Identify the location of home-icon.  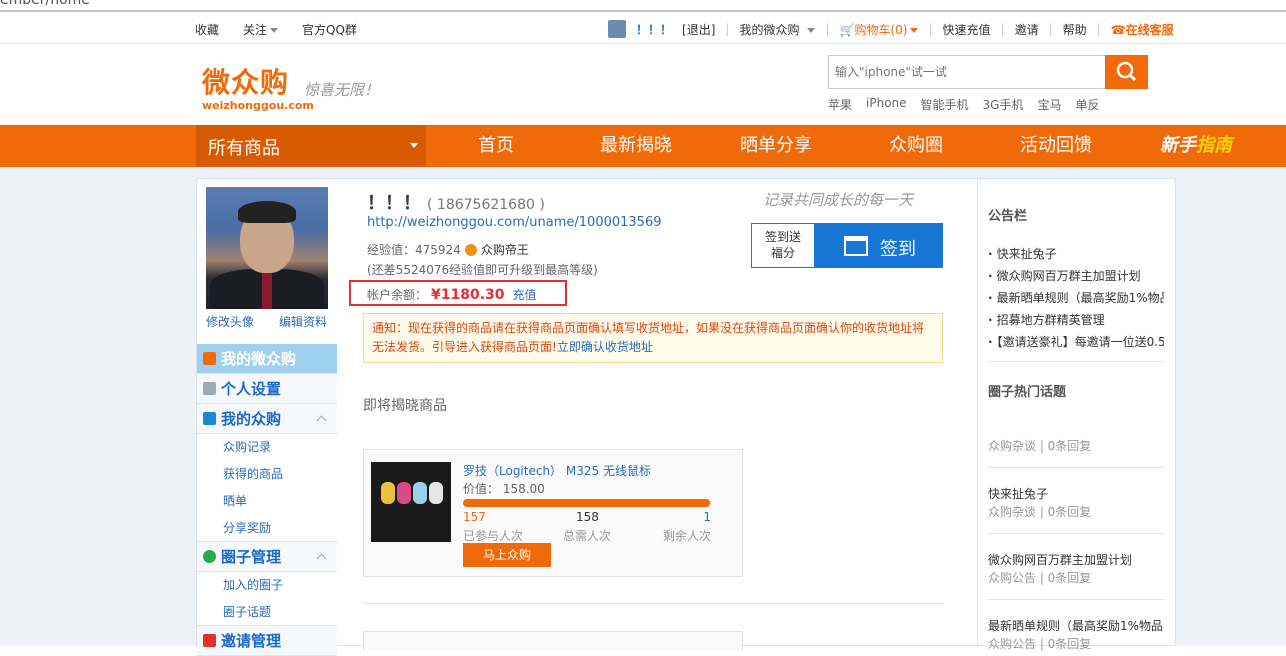
(209, 358).